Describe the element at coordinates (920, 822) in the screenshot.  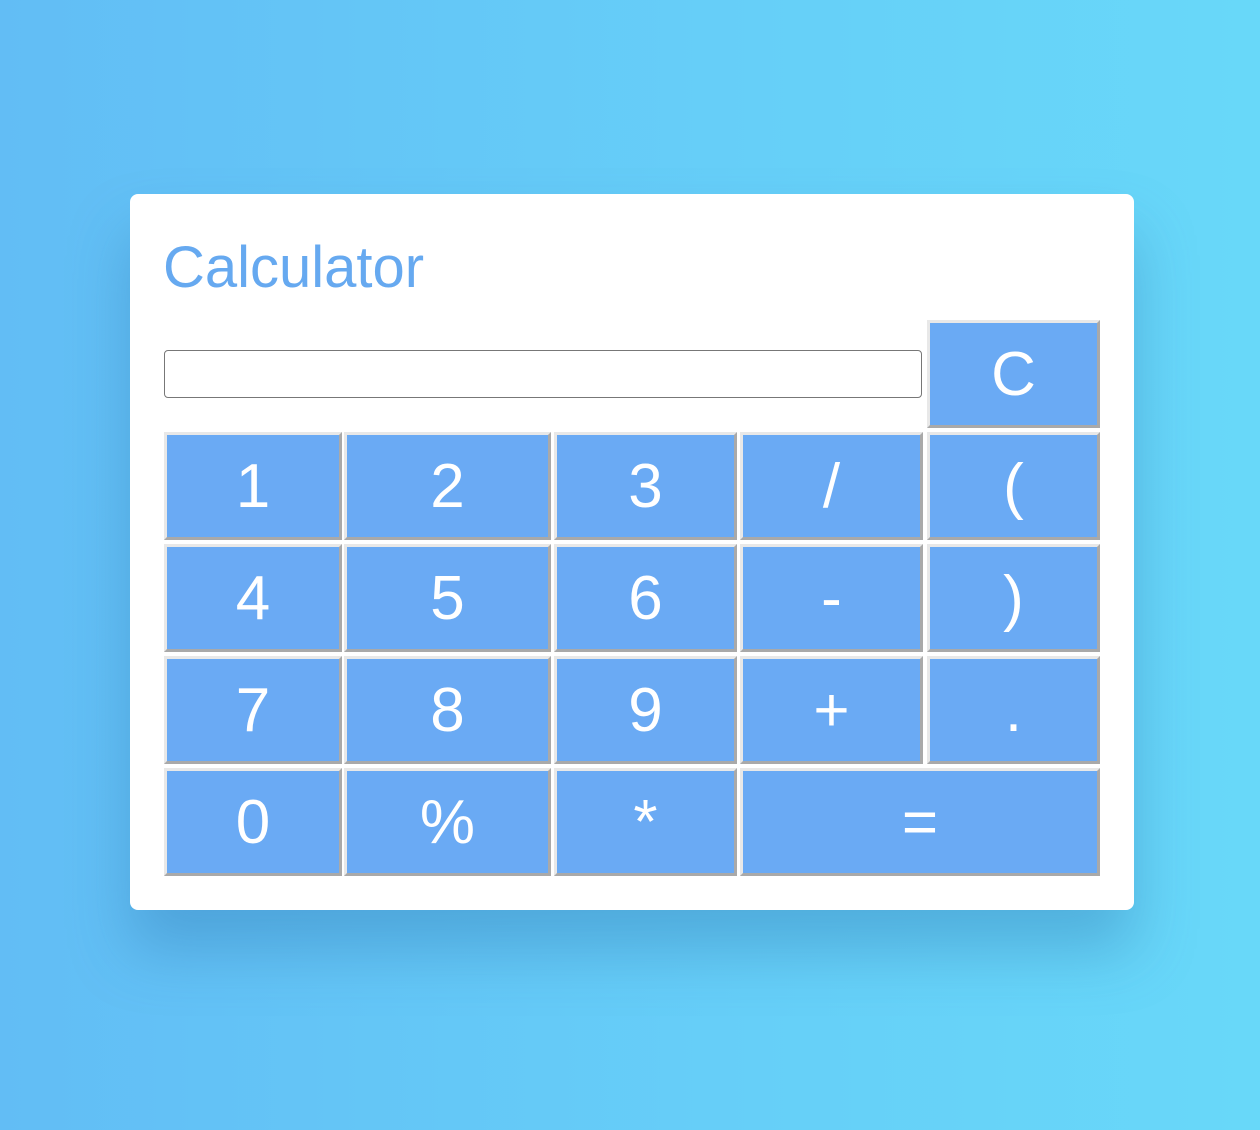
I see `equals-button: =` at that location.